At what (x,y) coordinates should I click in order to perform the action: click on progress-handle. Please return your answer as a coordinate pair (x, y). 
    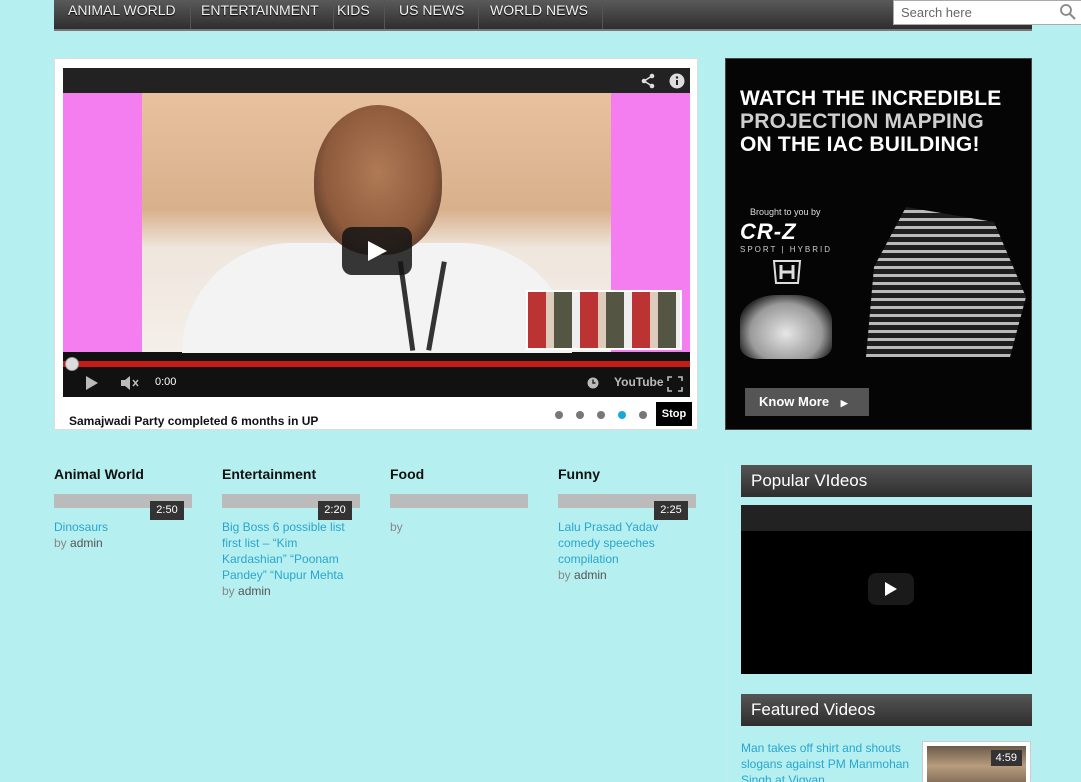
    Looking at the image, I should click on (72, 364).